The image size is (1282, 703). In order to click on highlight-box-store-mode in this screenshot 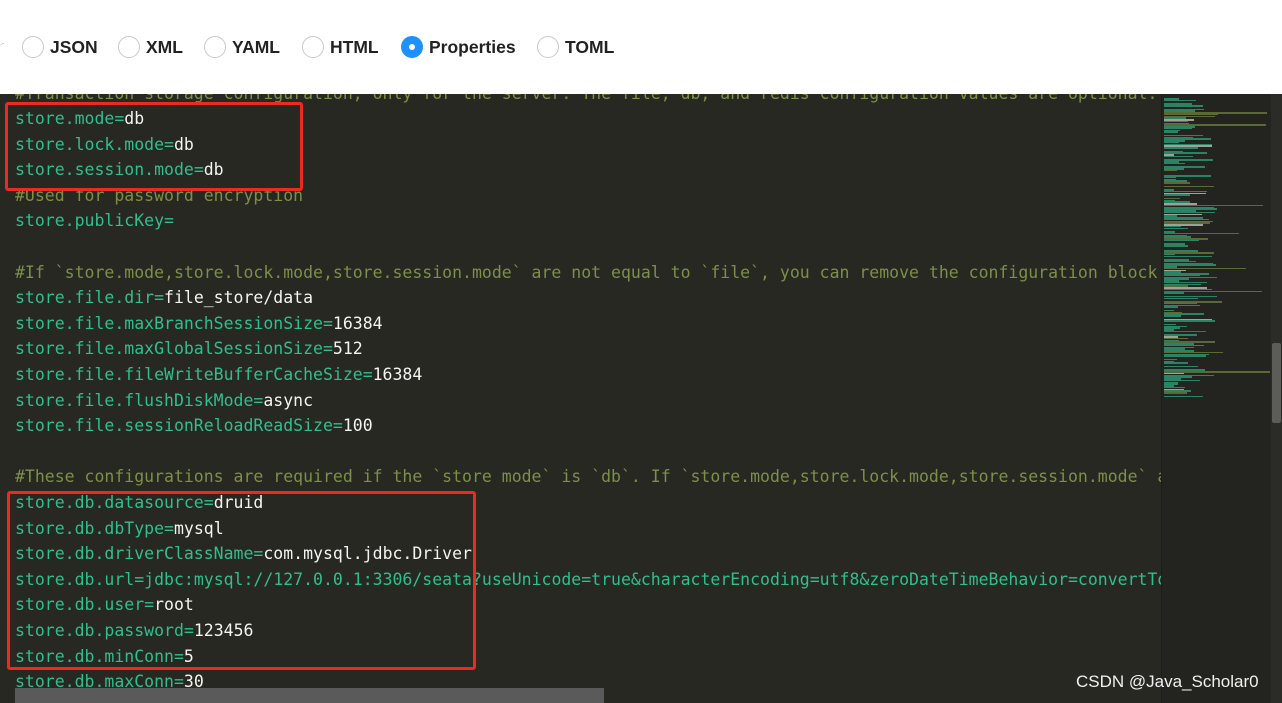, I will do `click(154, 146)`.